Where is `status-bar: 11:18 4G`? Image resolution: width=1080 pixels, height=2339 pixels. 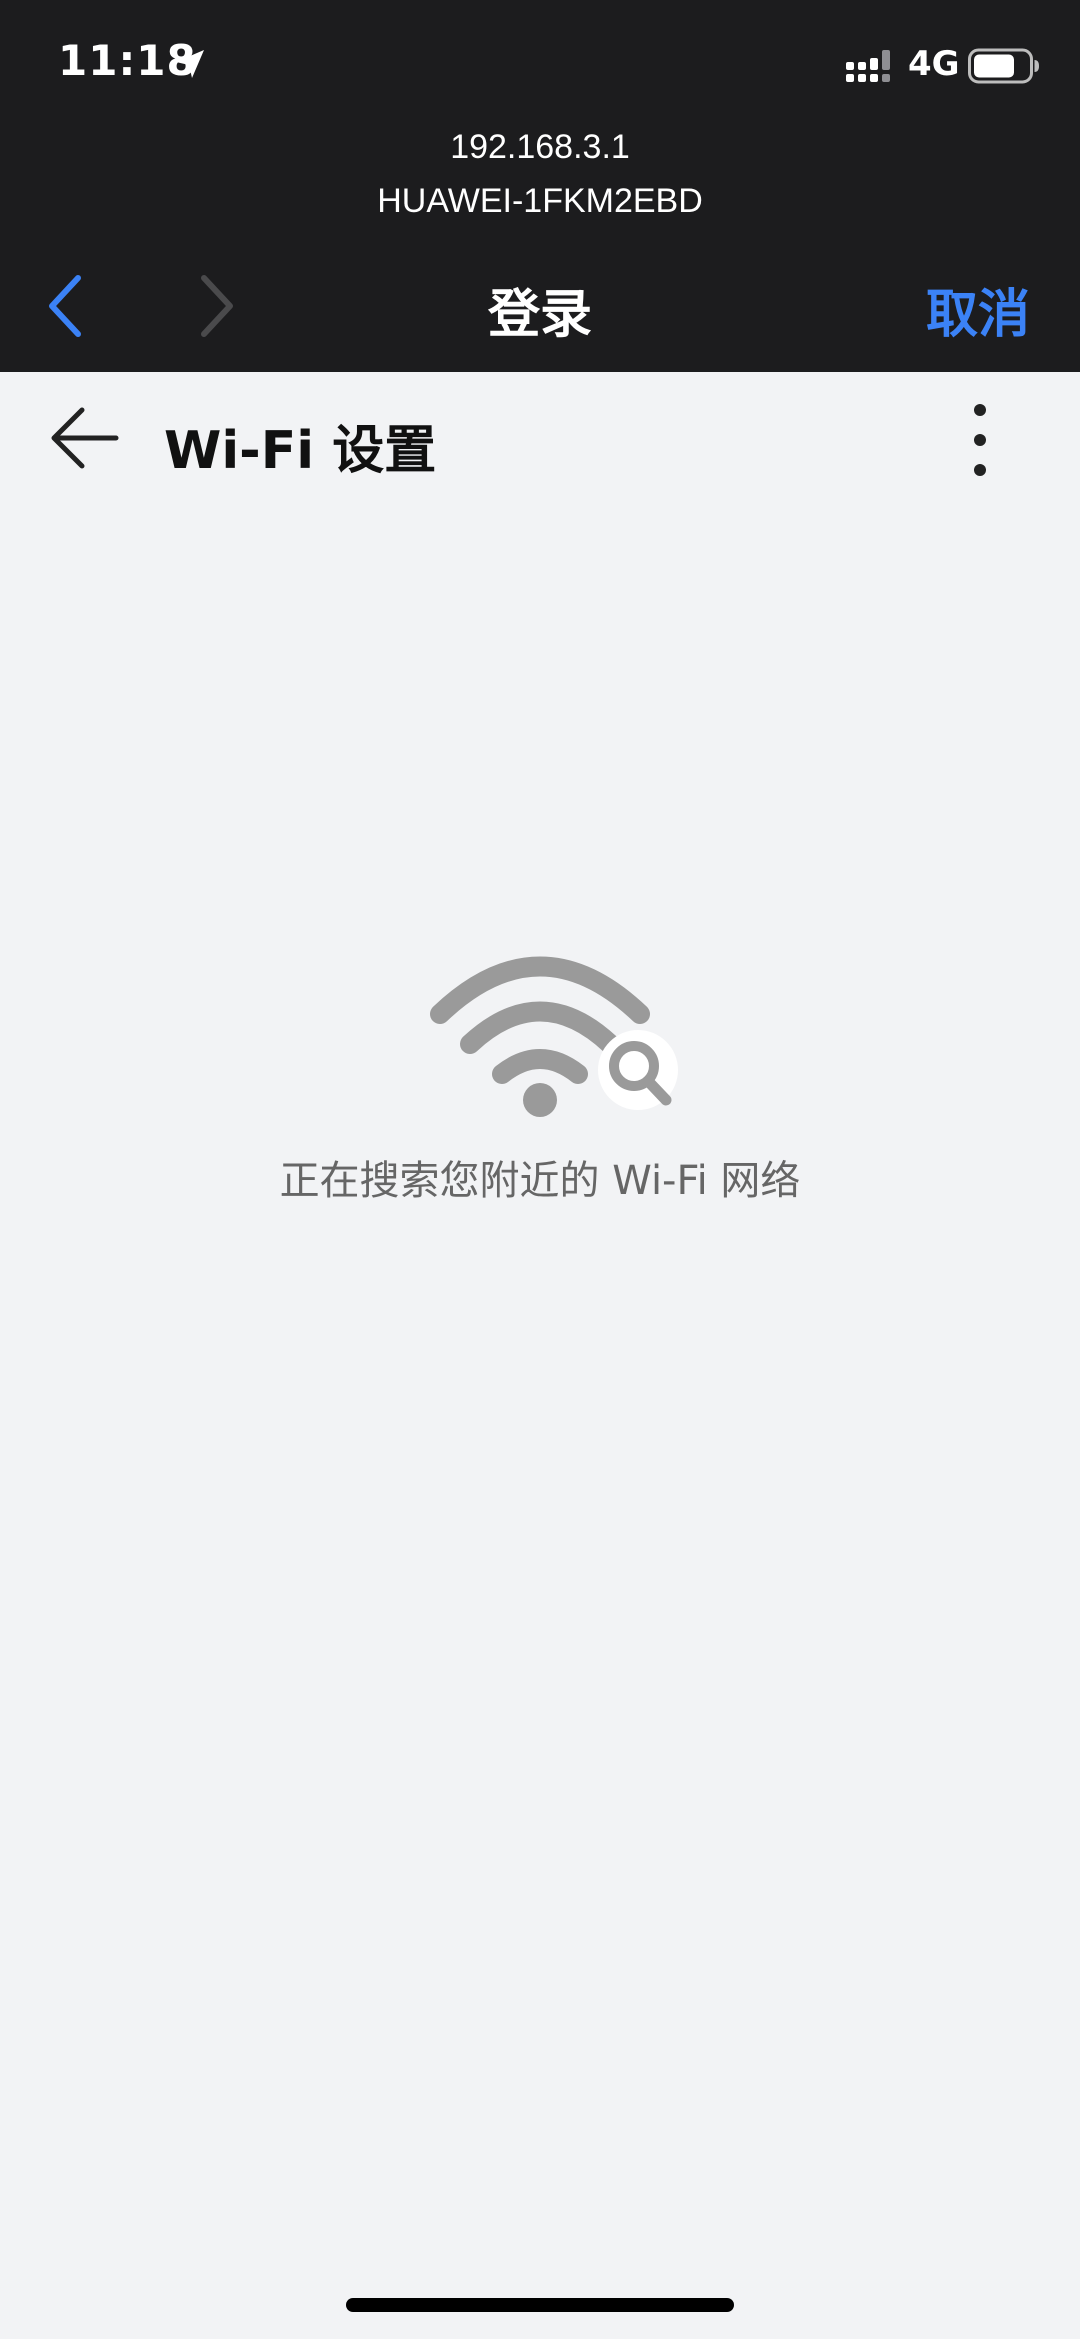 status-bar: 11:18 4G is located at coordinates (540, 65).